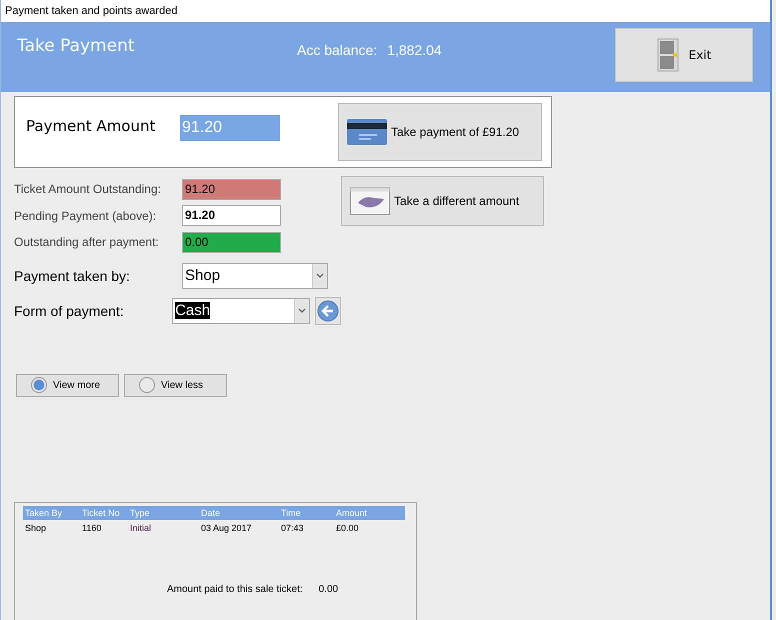 The height and width of the screenshot is (620, 776). Describe the element at coordinates (87, 242) in the screenshot. I see `field-label: Outstanding after payment:` at that location.